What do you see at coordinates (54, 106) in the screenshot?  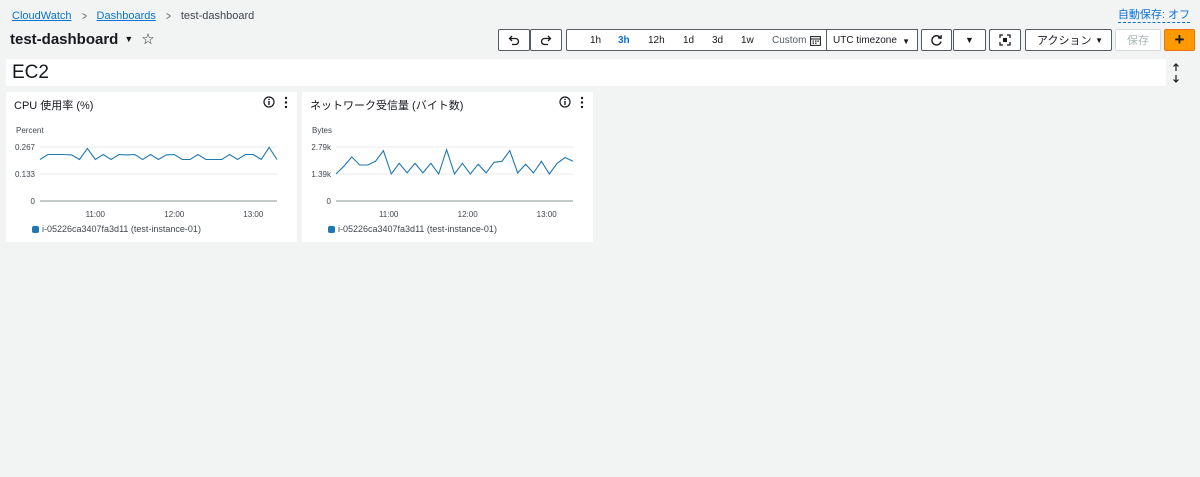 I see `widget-title: CPU 使用率 (%)` at bounding box center [54, 106].